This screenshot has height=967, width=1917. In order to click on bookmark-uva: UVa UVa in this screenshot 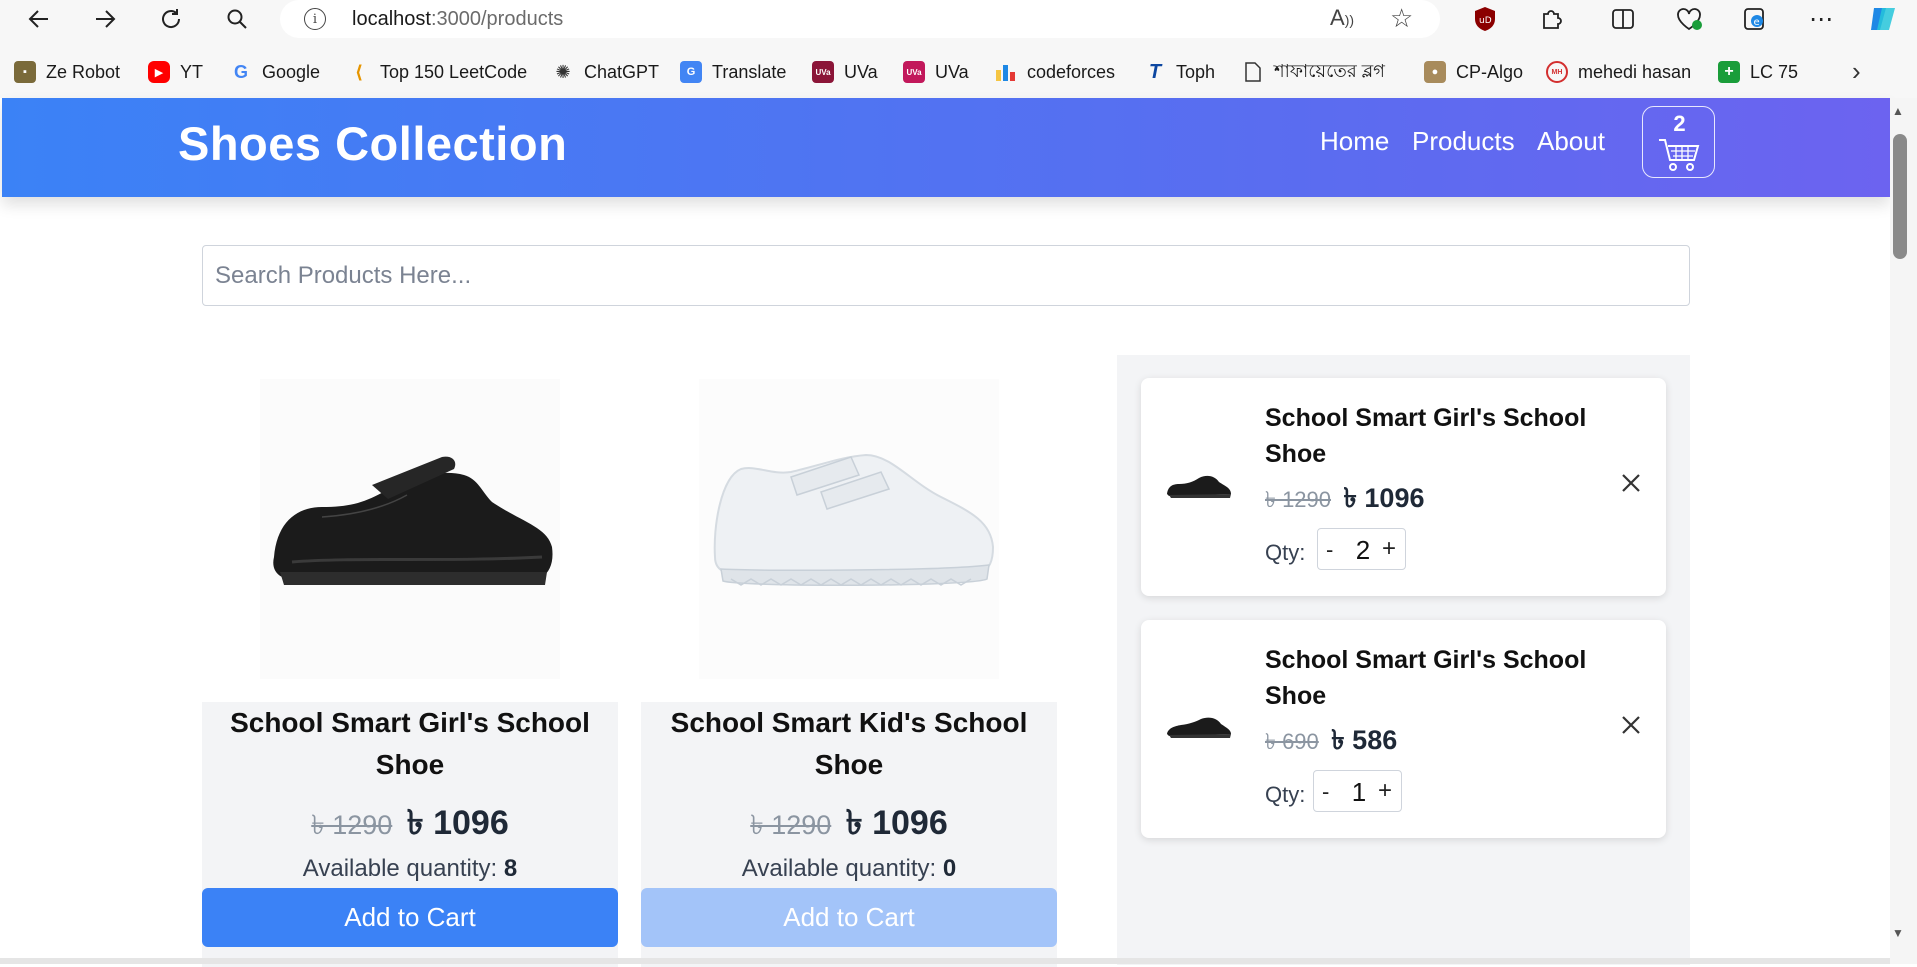, I will do `click(936, 72)`.